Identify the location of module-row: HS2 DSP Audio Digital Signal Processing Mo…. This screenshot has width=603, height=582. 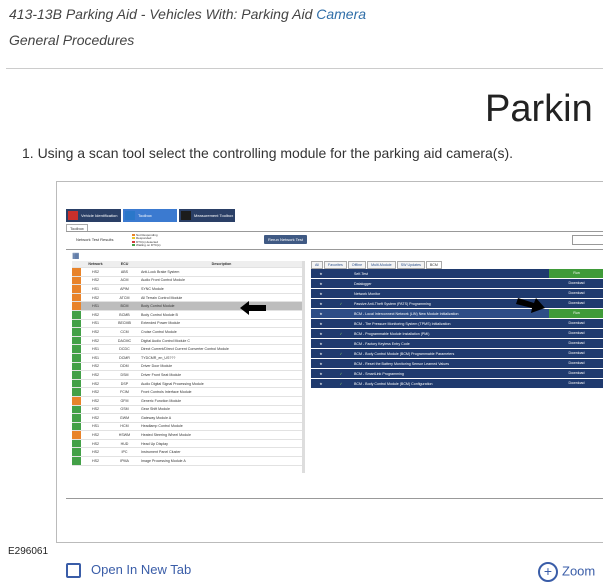
(187, 384).